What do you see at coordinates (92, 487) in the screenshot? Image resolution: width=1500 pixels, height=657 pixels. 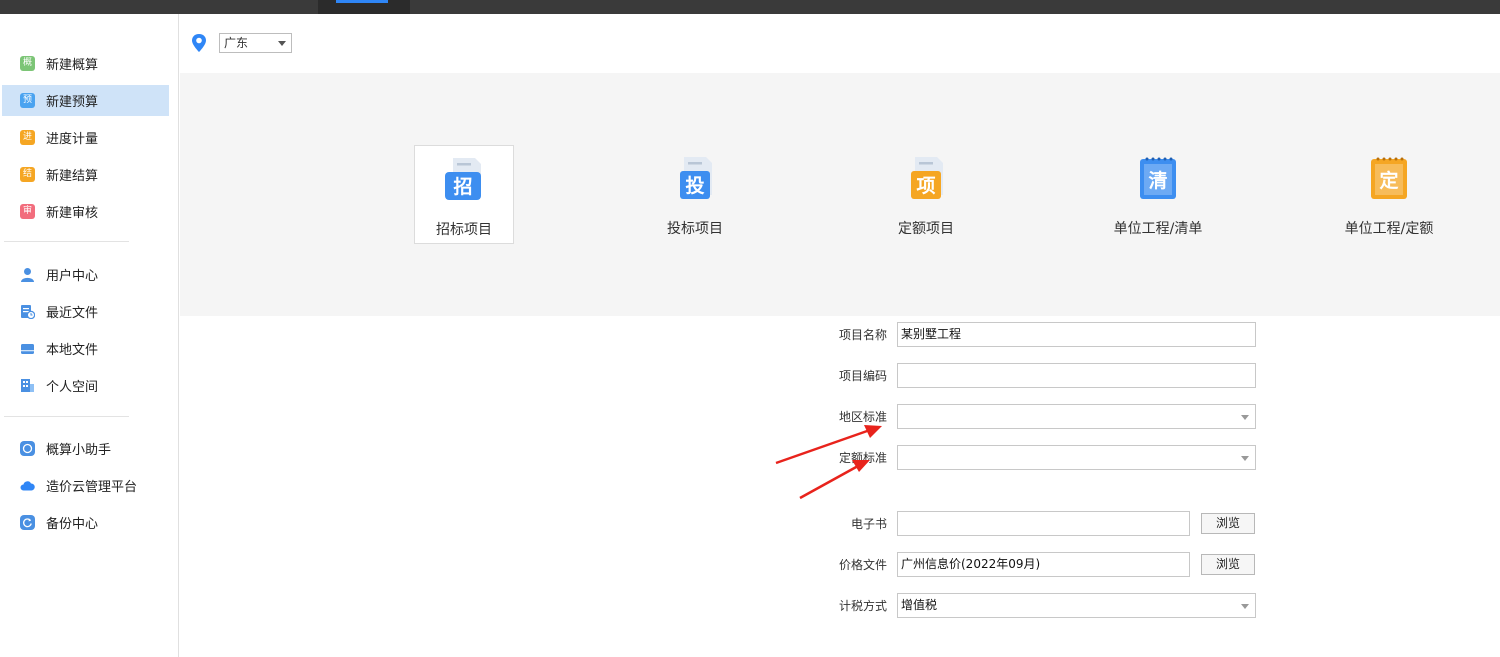 I see `sidebar-item-label: 造价云管理平台` at bounding box center [92, 487].